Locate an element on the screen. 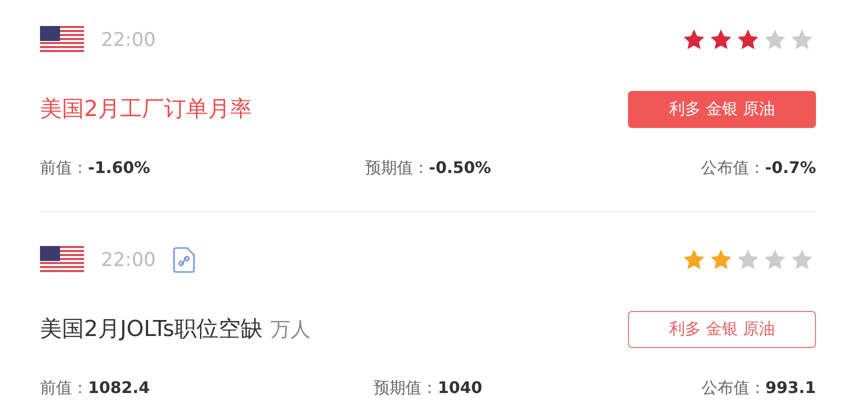 The image size is (851, 400). value-number: -0.50% is located at coordinates (460, 168).